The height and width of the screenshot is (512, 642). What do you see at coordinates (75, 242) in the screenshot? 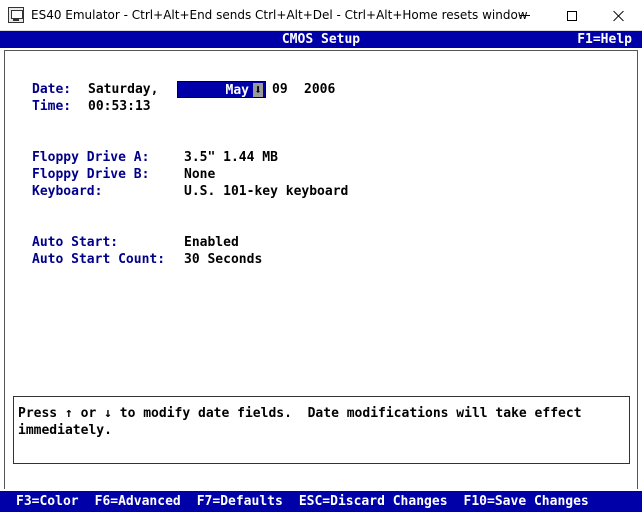
I see `auto-start-label: Auto Start:` at bounding box center [75, 242].